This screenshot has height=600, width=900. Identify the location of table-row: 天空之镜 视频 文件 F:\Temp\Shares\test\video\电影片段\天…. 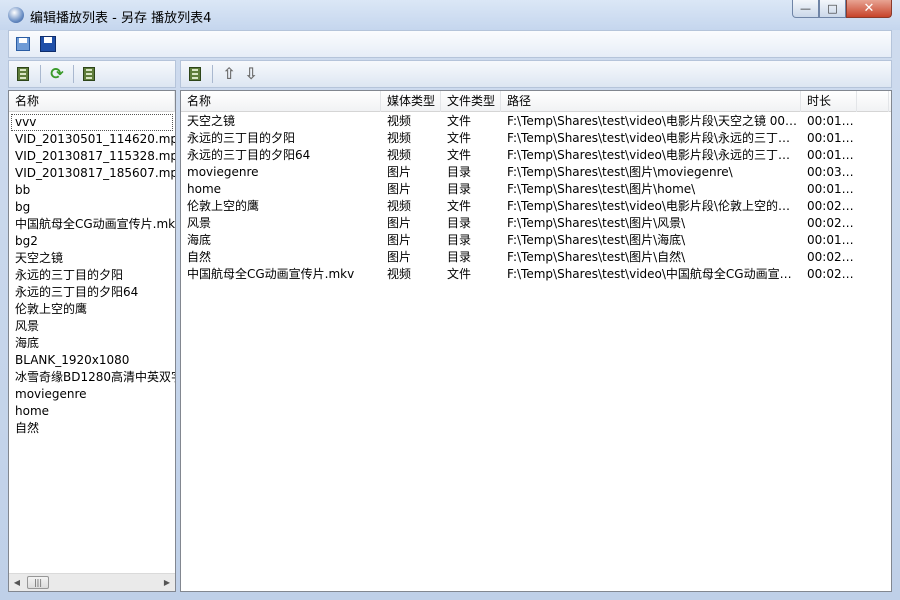
(536, 121).